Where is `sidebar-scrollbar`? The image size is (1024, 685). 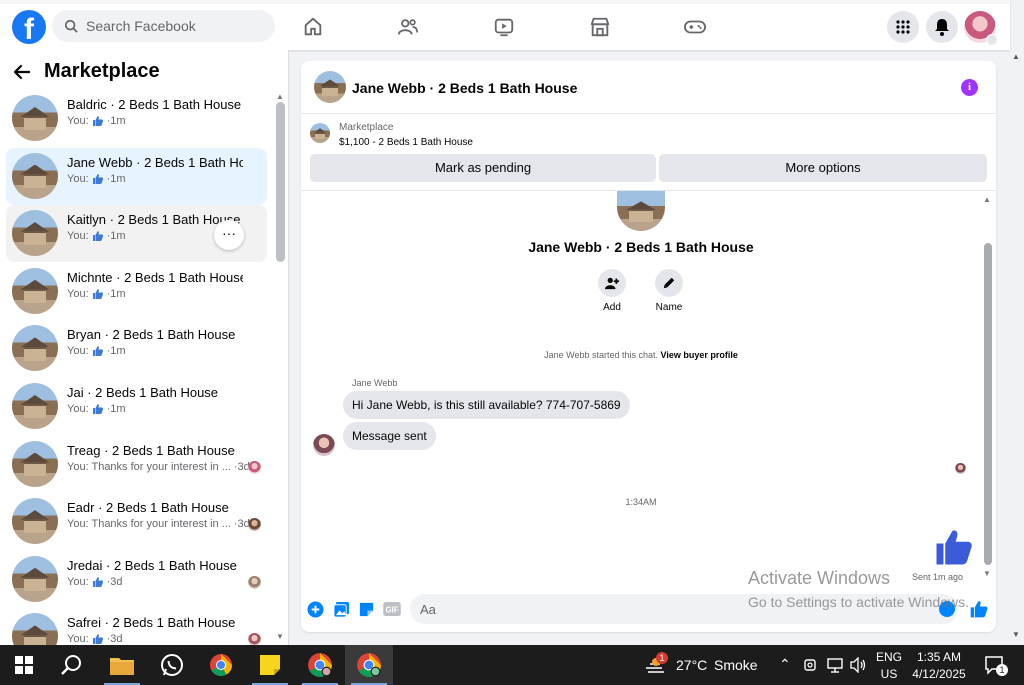
sidebar-scrollbar is located at coordinates (280, 182).